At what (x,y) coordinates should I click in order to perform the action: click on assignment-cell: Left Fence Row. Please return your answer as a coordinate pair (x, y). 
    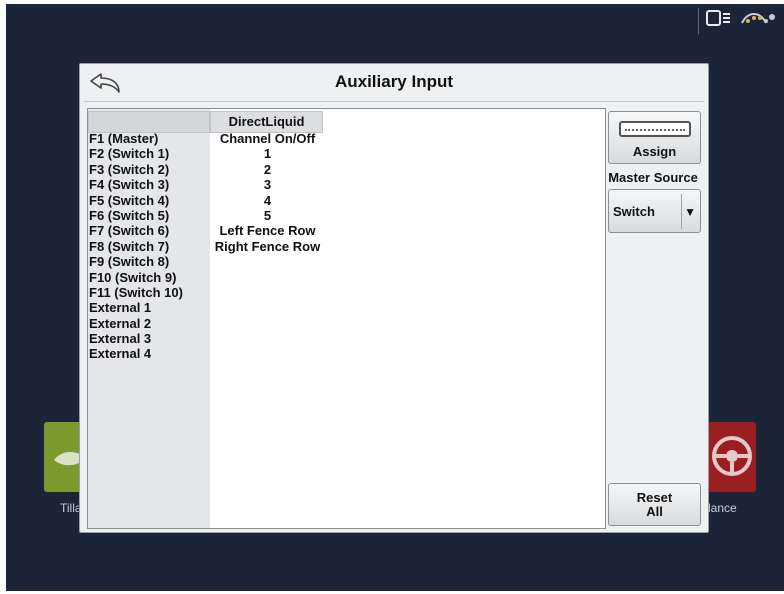
    Looking at the image, I should click on (267, 230).